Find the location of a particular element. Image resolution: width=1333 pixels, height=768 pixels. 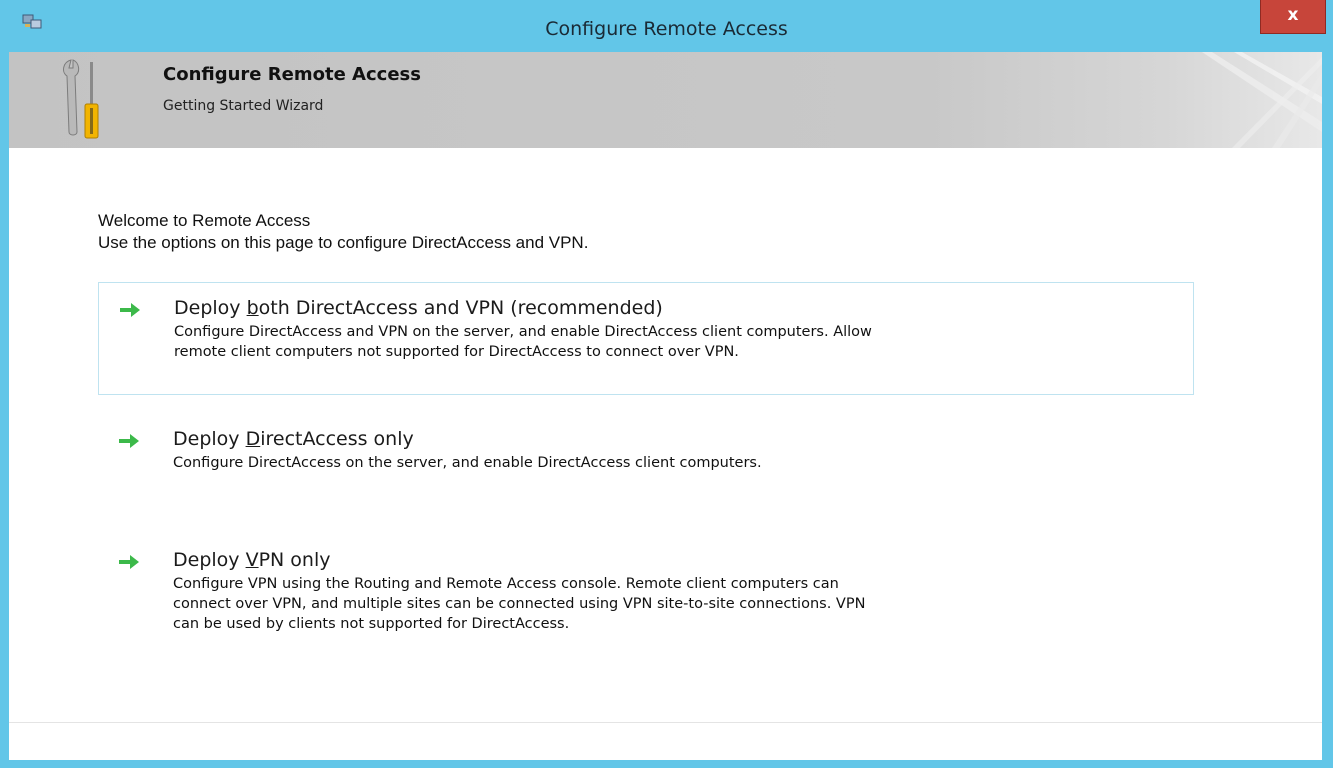

welcome-heading: Welcome to Remote Access is located at coordinates (204, 220).